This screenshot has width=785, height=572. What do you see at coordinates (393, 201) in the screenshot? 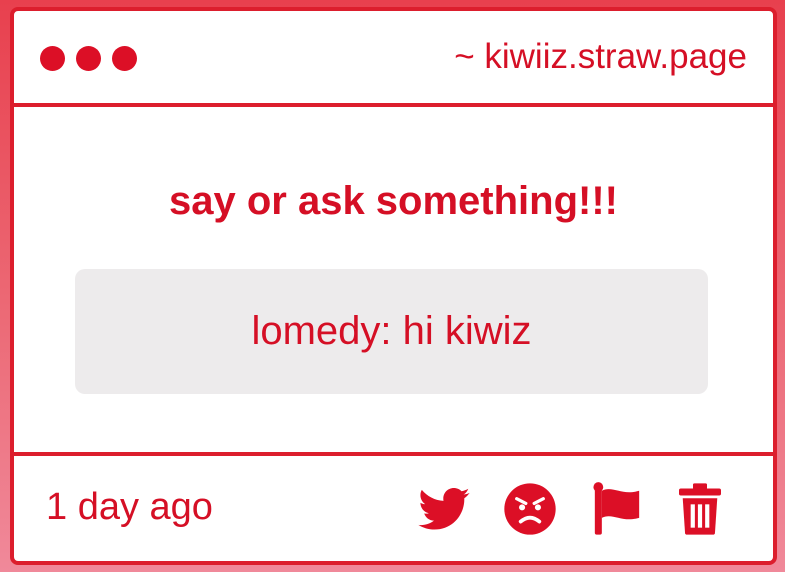
I see `prompt-heading: say or ask something!!!` at bounding box center [393, 201].